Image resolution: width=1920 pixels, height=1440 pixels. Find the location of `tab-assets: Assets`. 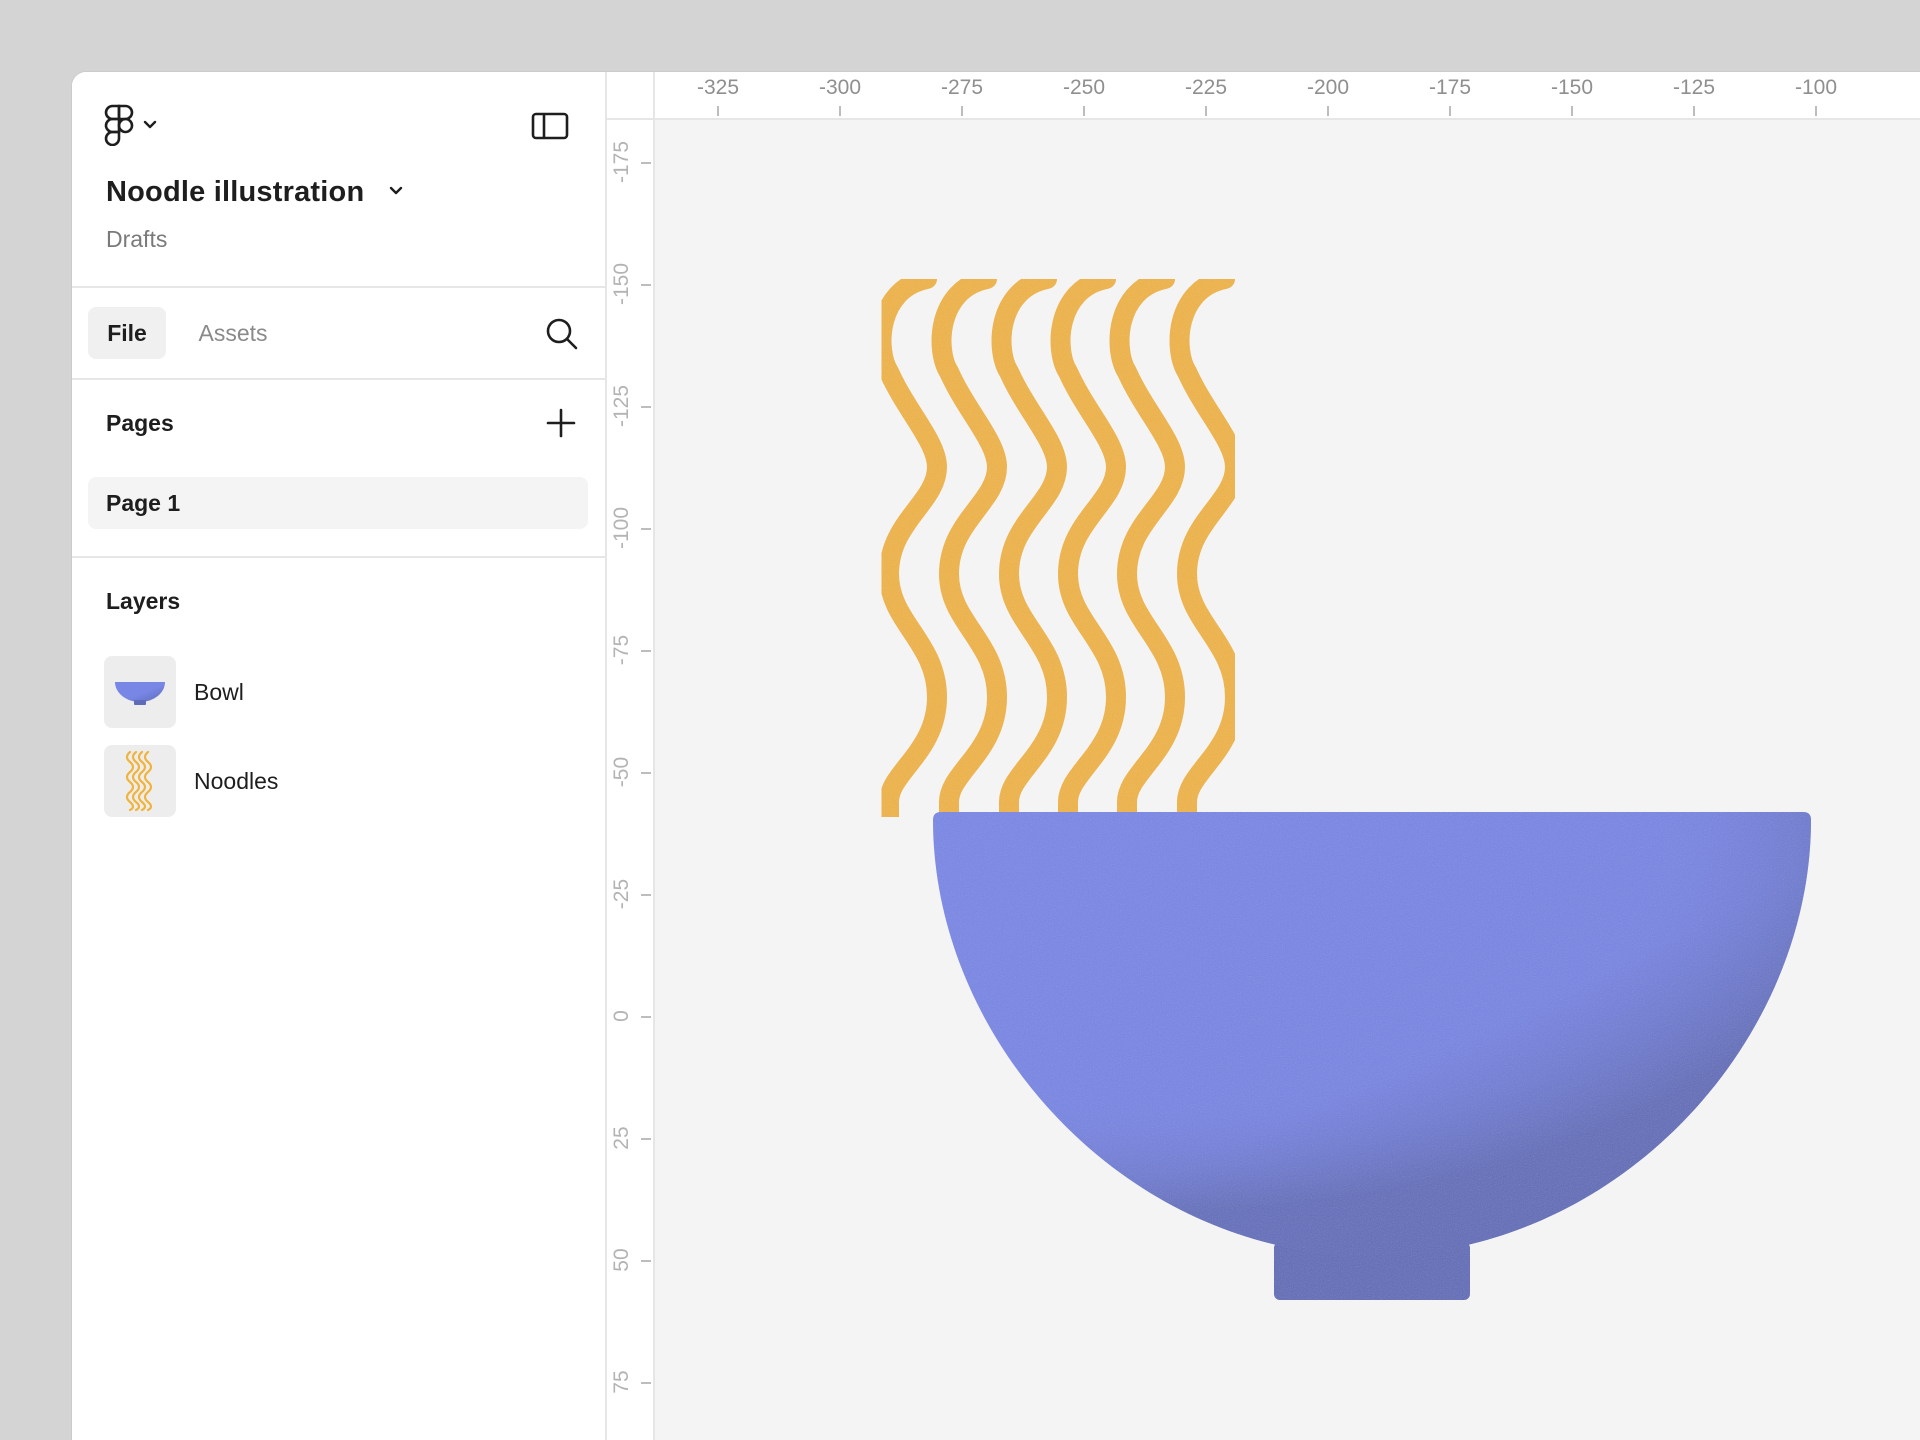

tab-assets: Assets is located at coordinates (233, 333).